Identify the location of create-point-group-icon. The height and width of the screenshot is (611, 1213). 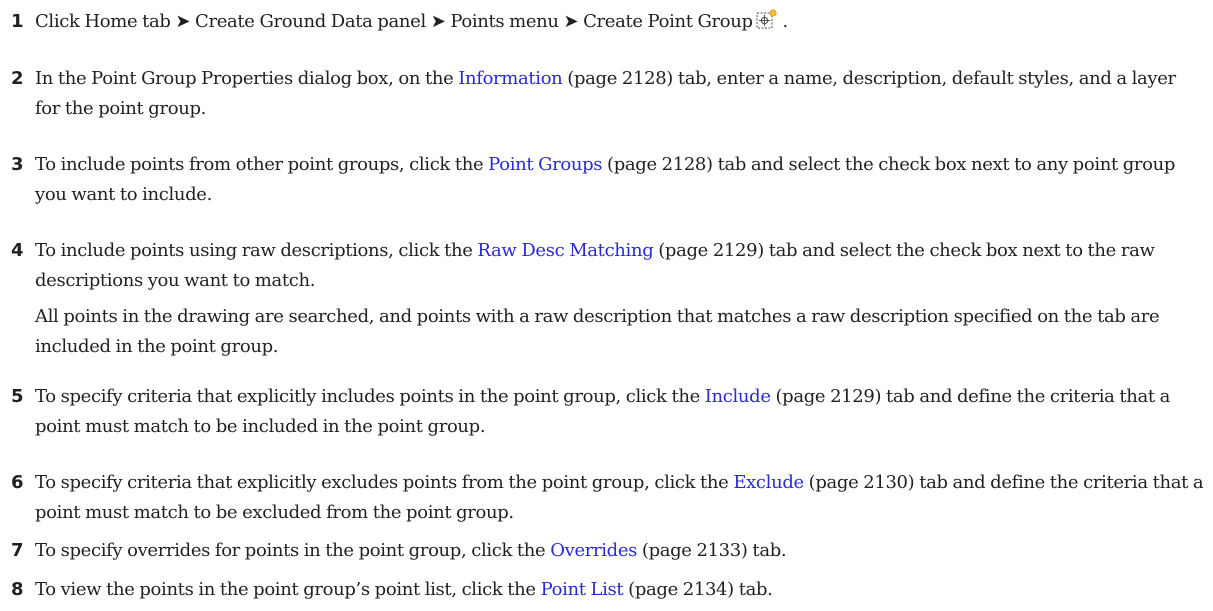
(767, 19).